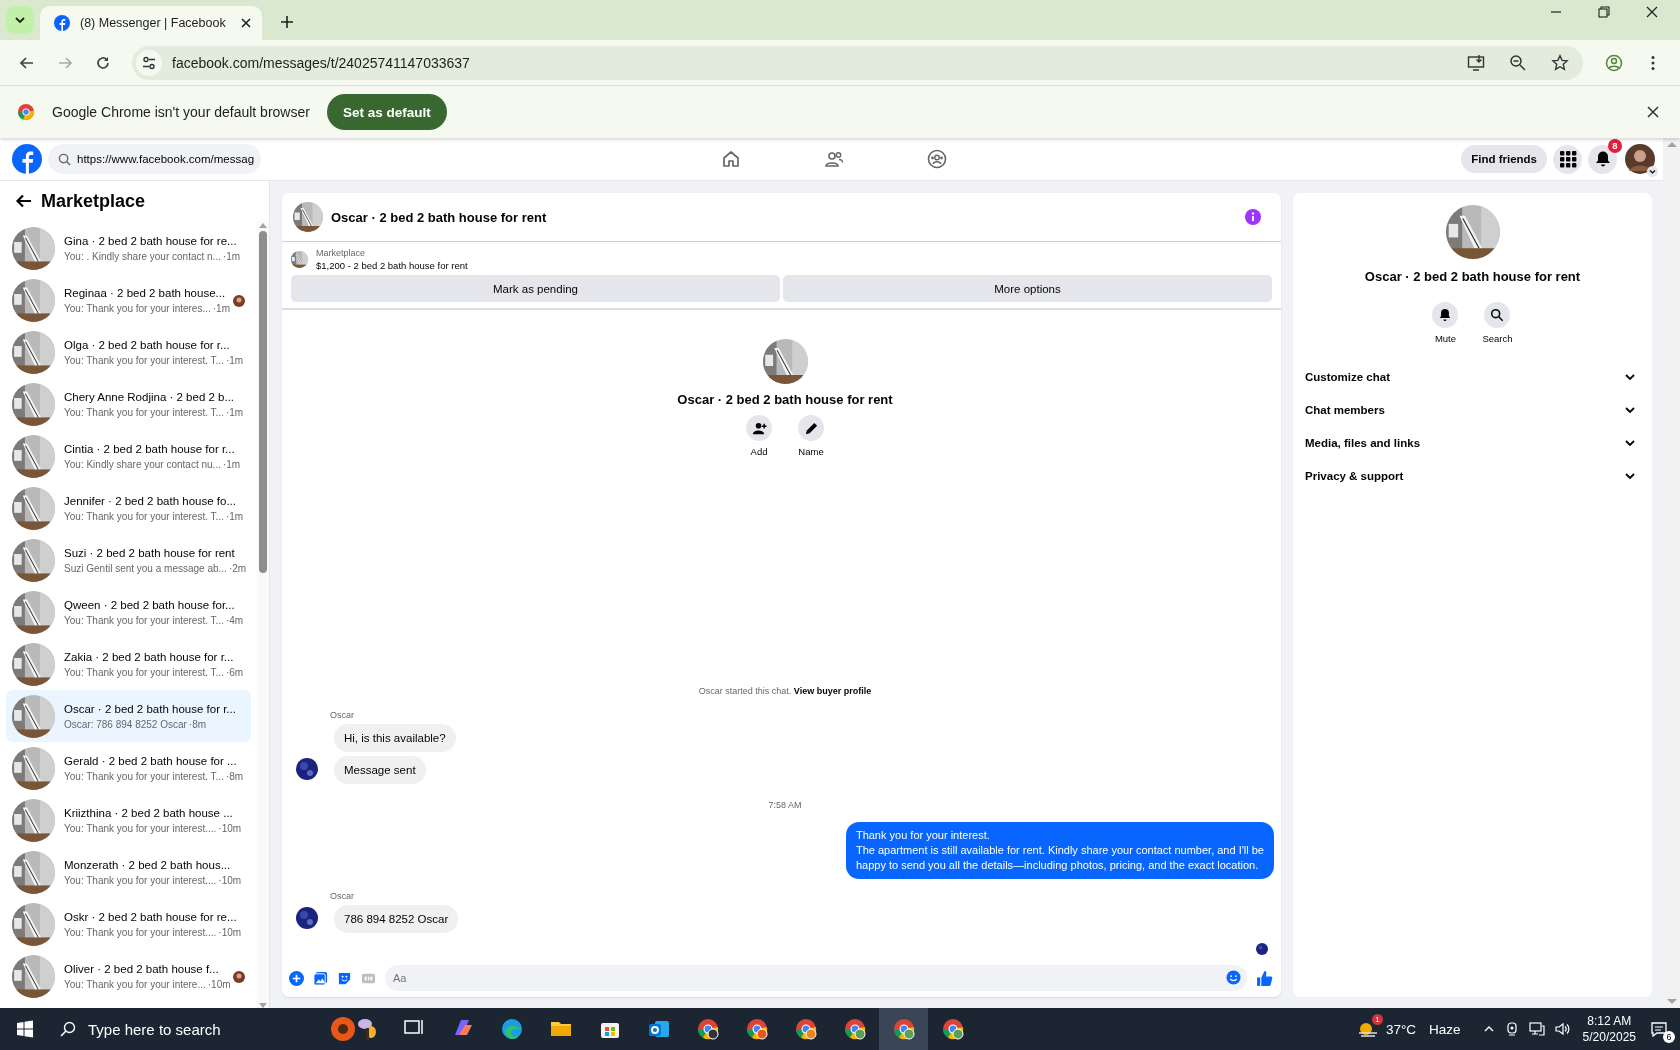 This screenshot has width=1680, height=1050. I want to click on star-icon, so click(1560, 62).